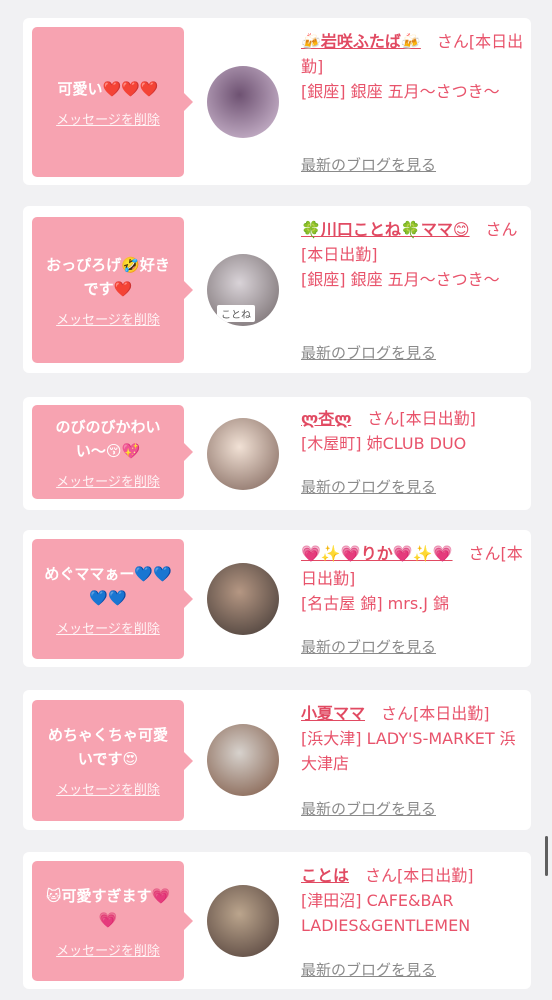 This screenshot has height=1000, width=552. What do you see at coordinates (108, 276) in the screenshot?
I see `message-text: おっぴろげ🤣好きです❤️` at bounding box center [108, 276].